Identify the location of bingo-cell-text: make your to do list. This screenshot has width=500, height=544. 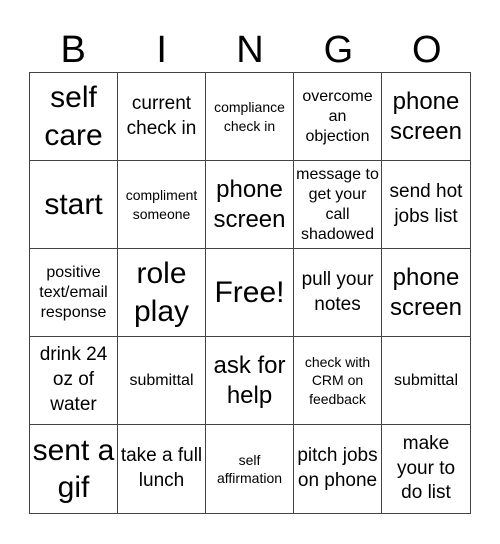
(426, 468).